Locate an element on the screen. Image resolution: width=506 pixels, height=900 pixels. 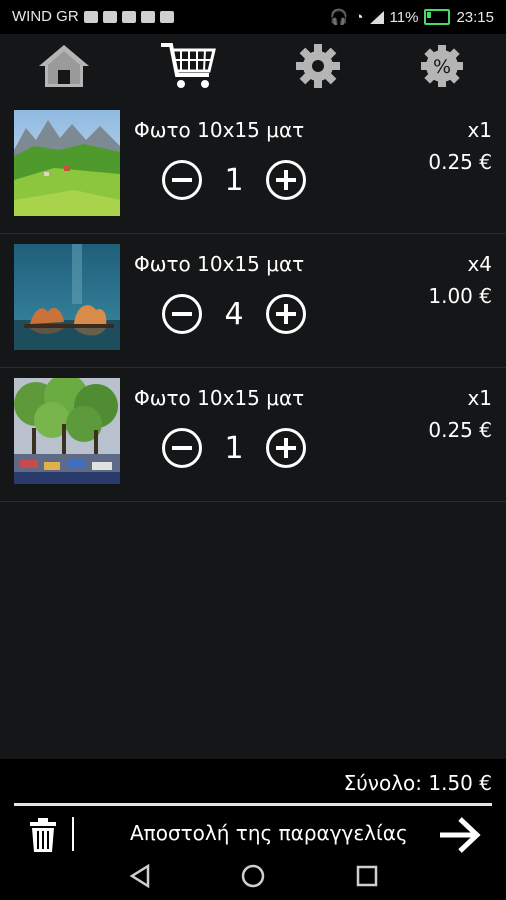
clock: 23:15 is located at coordinates (475, 17).